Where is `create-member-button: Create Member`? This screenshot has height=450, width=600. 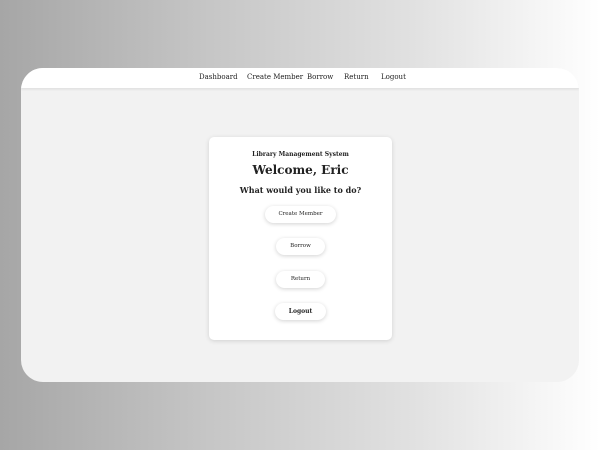 create-member-button: Create Member is located at coordinates (300, 214).